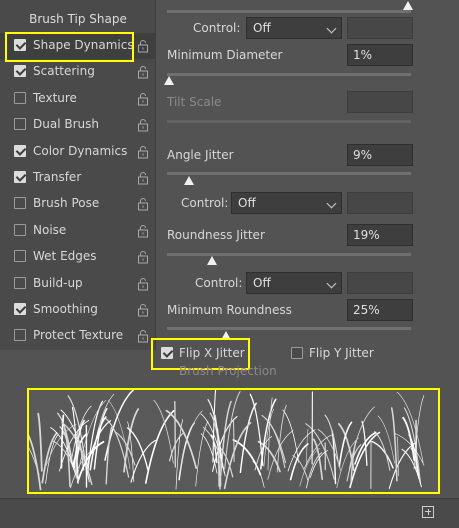  What do you see at coordinates (78, 19) in the screenshot?
I see `list-item-brush-tip-shape: Brush Tip Shape` at bounding box center [78, 19].